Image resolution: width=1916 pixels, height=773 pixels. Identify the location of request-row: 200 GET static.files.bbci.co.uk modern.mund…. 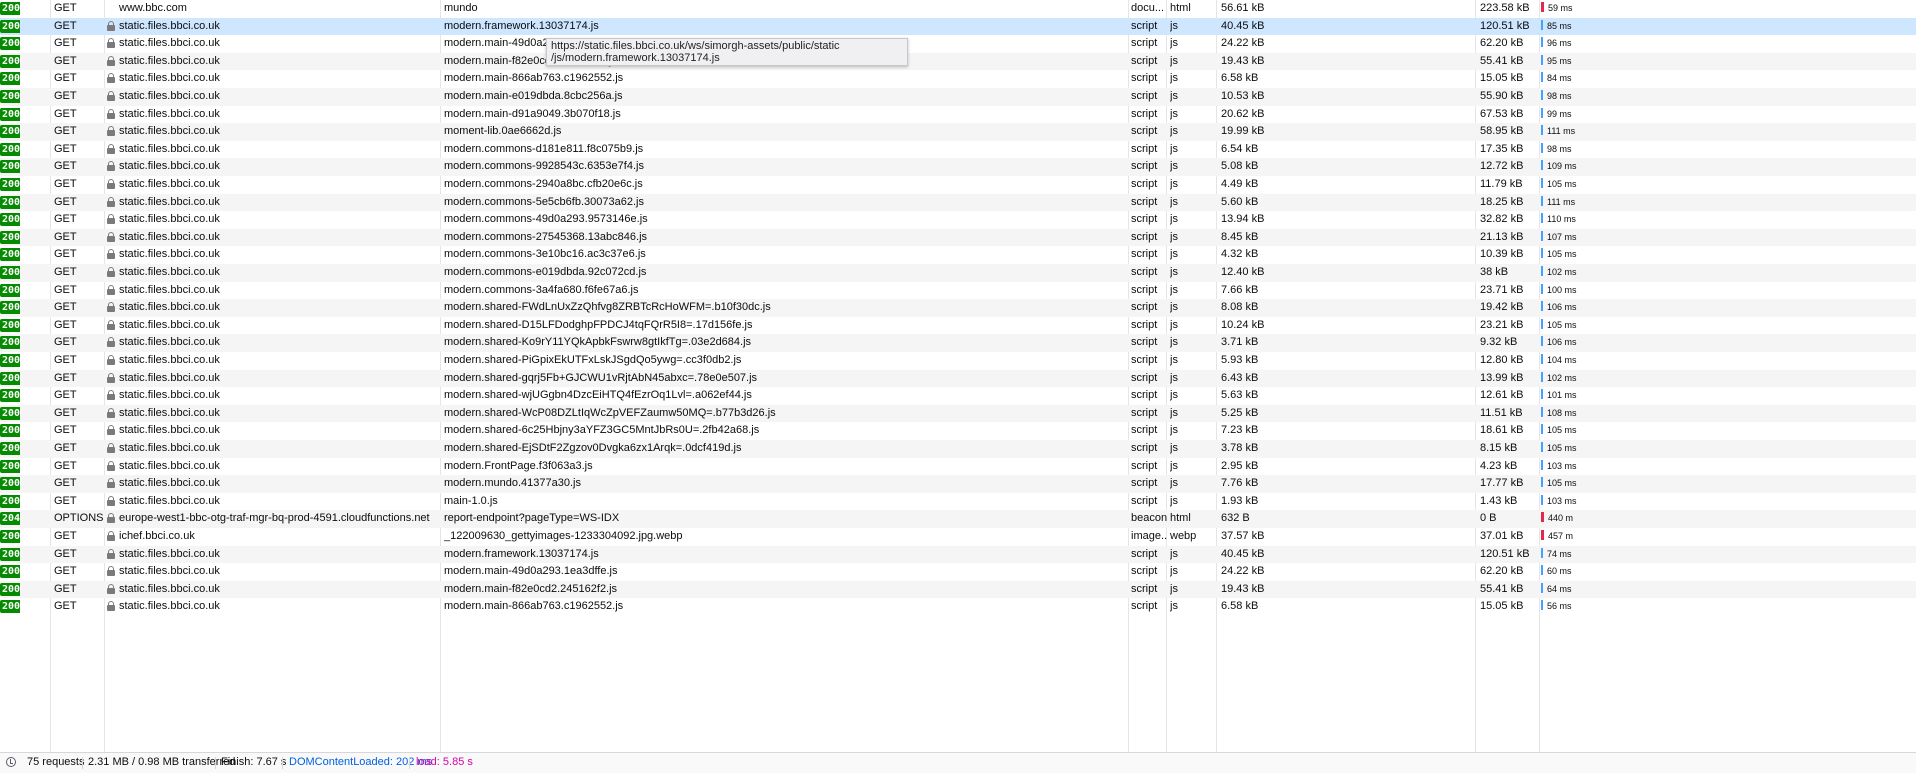
(958, 484).